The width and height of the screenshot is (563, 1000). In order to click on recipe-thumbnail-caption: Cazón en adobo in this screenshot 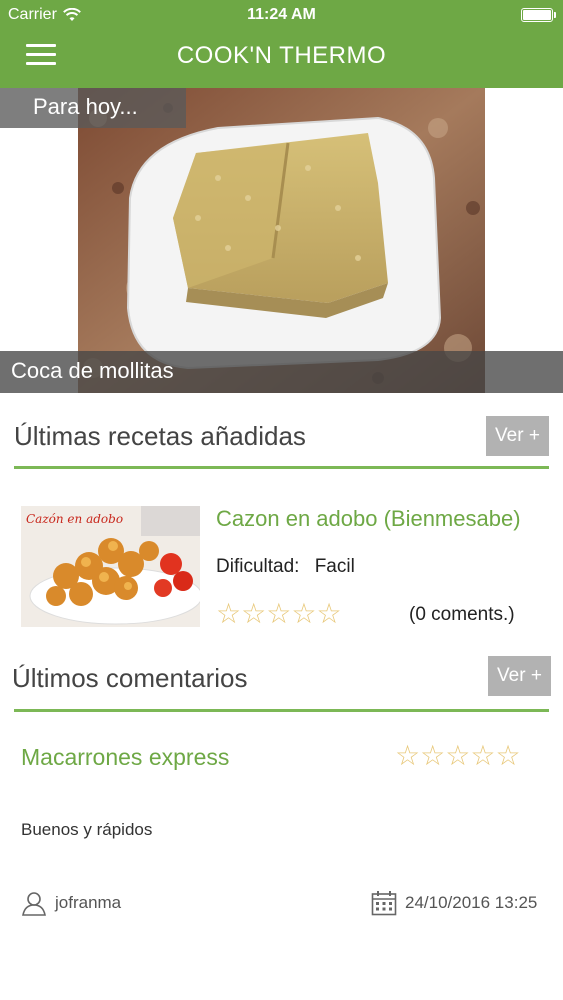, I will do `click(74, 519)`.